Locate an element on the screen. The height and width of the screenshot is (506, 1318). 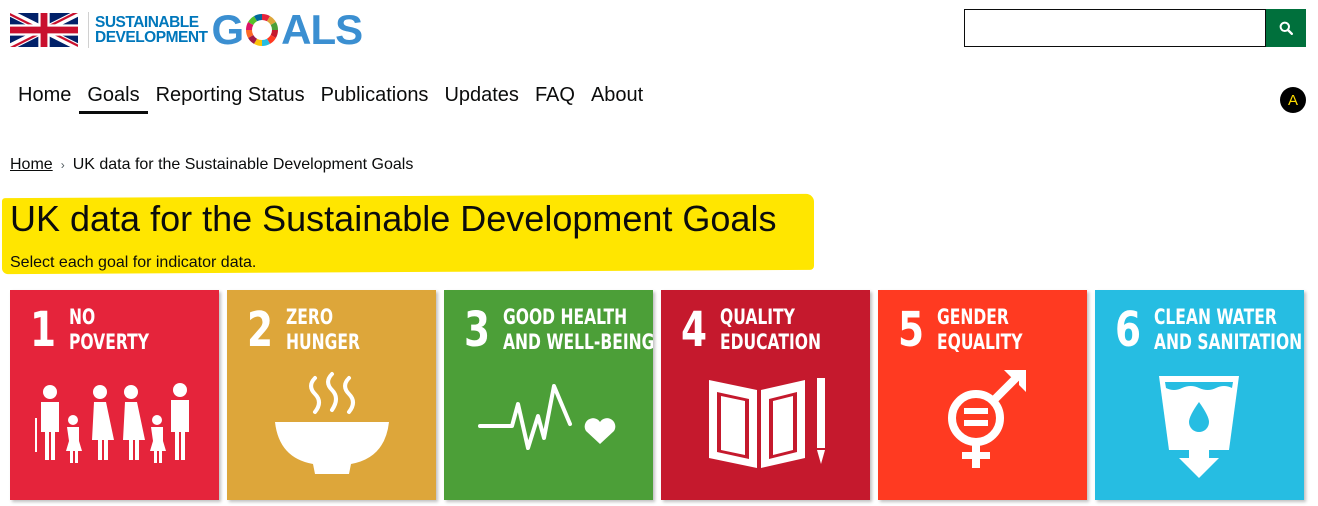
heartbeat-icon is located at coordinates (547, 417).